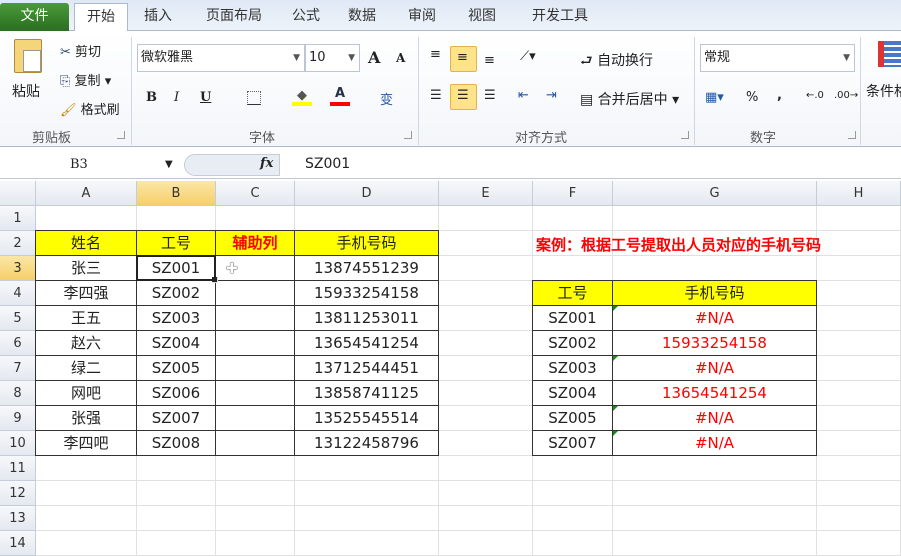  Describe the element at coordinates (366, 293) in the screenshot. I see `table1-cell: 15933254158` at that location.